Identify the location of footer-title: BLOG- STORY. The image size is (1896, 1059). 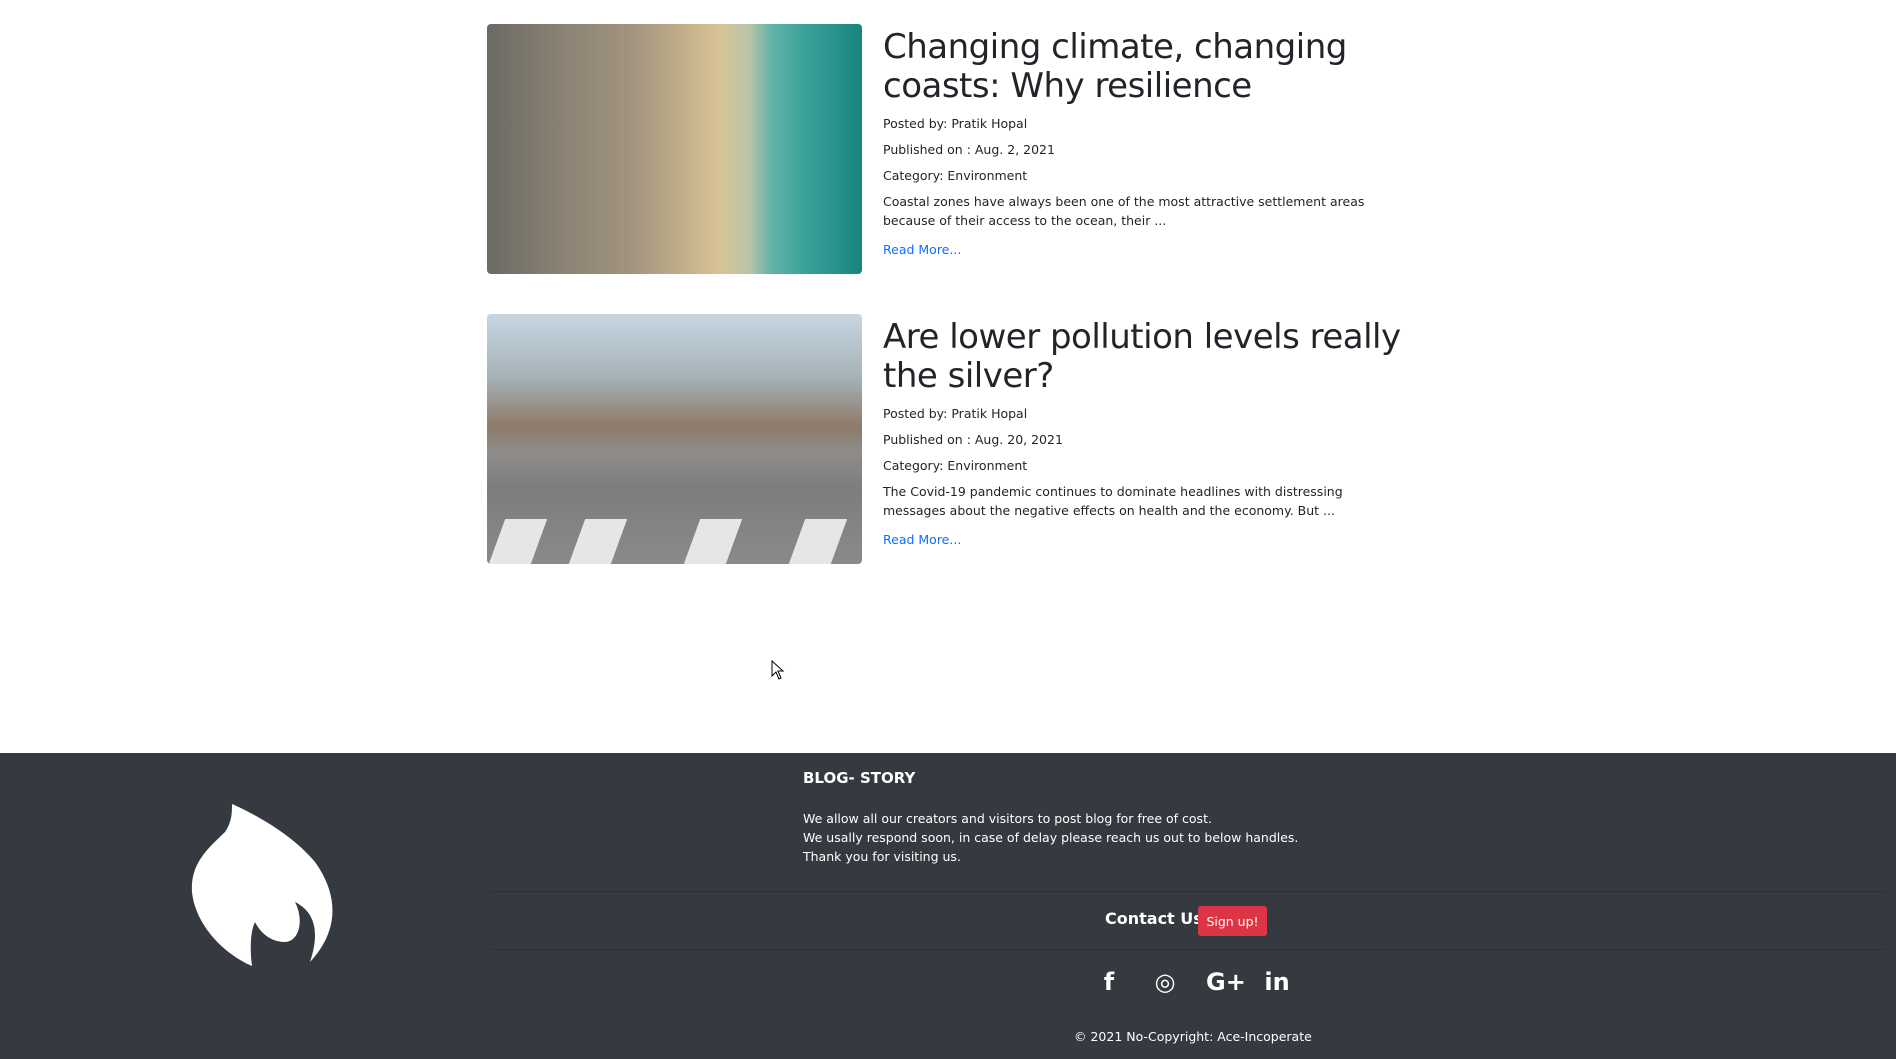
(859, 778).